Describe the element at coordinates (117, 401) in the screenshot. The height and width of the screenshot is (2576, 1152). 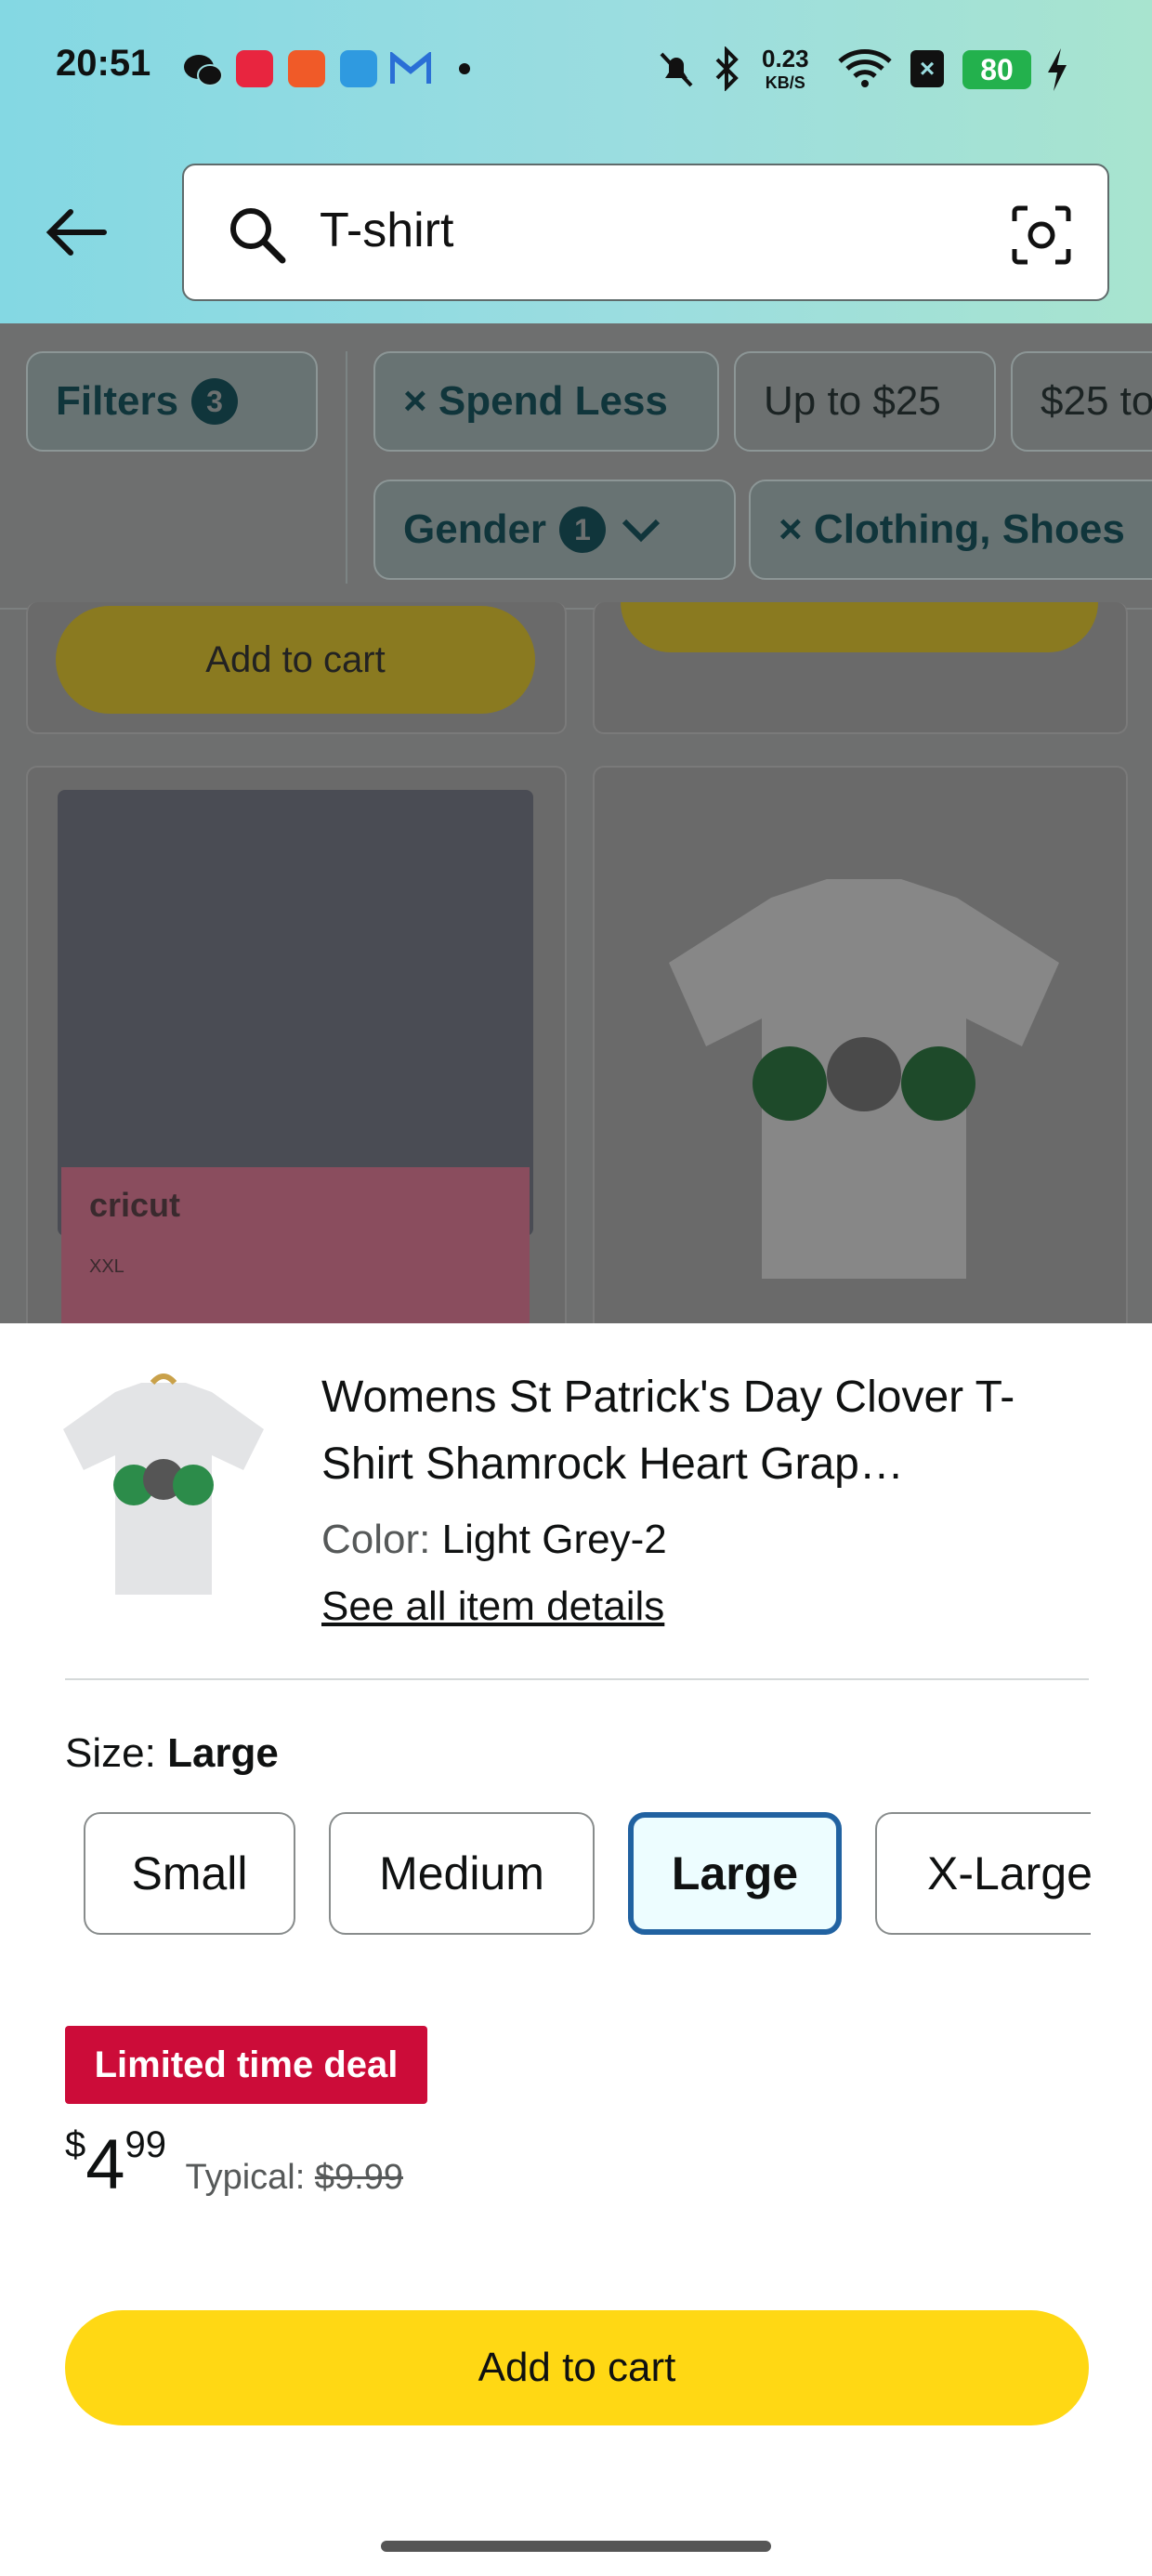
I see `filters-label: Filters` at that location.